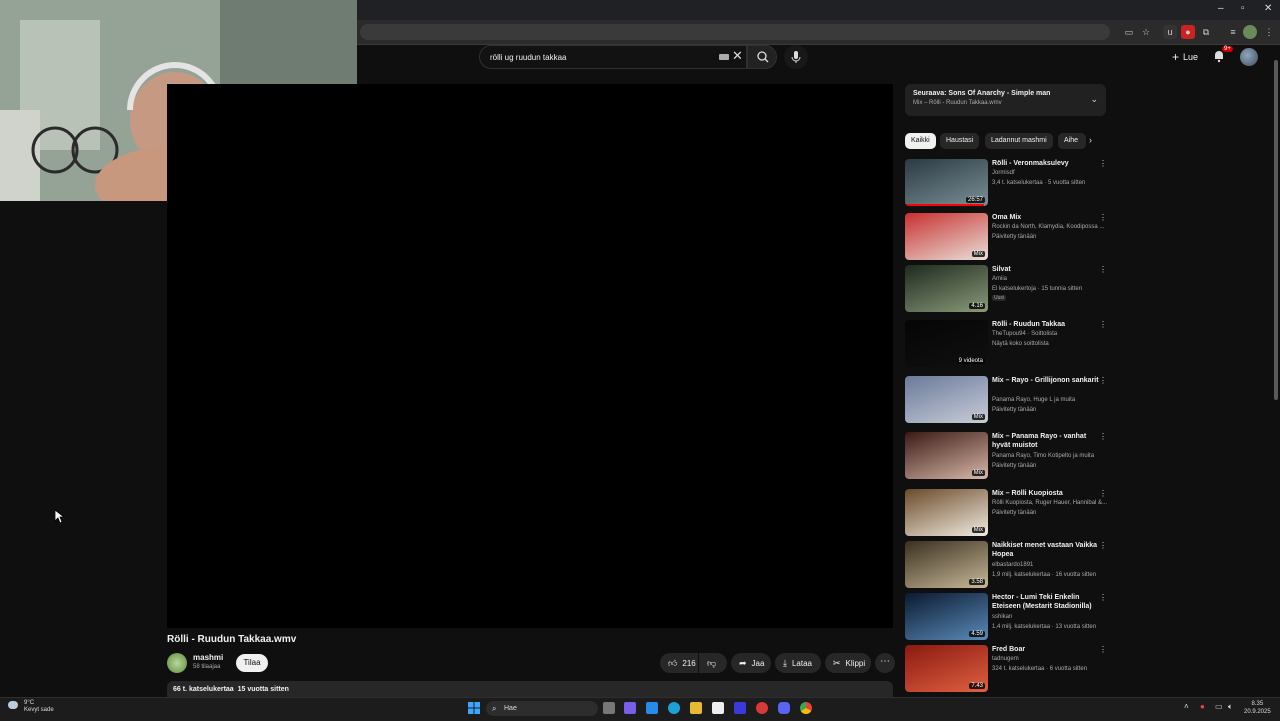 The image size is (1280, 721). I want to click on task-view-icon, so click(609, 708).